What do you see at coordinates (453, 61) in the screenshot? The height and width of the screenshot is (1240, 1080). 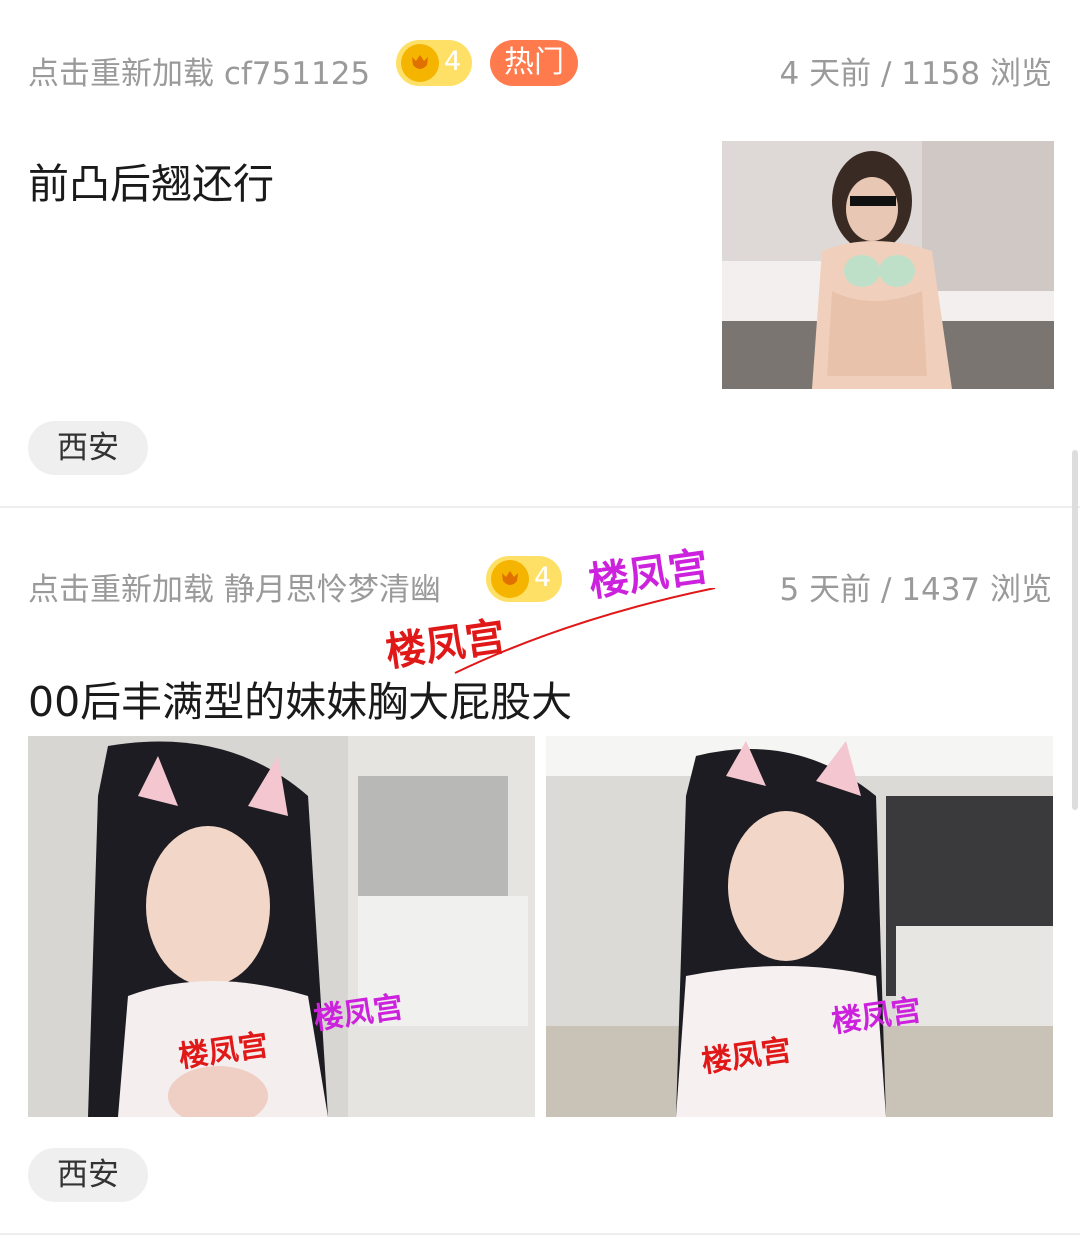 I see `level-number: 4` at bounding box center [453, 61].